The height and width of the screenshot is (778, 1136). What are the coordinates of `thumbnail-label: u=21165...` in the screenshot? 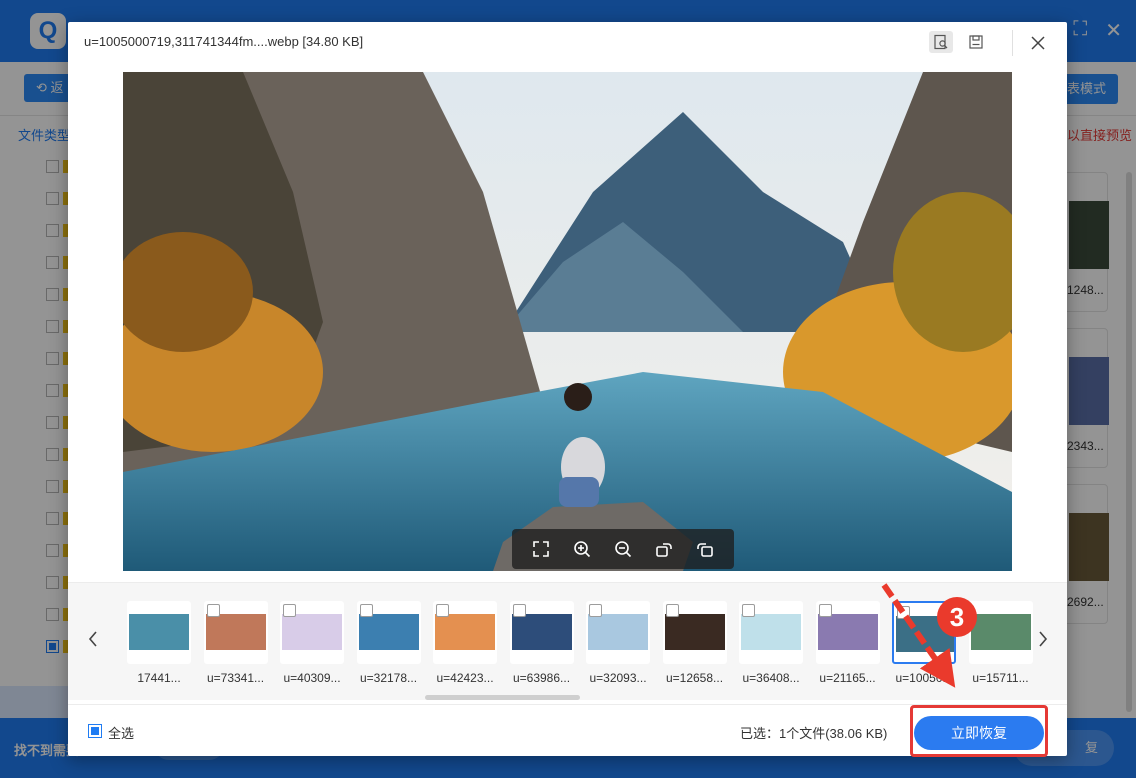 It's located at (847, 678).